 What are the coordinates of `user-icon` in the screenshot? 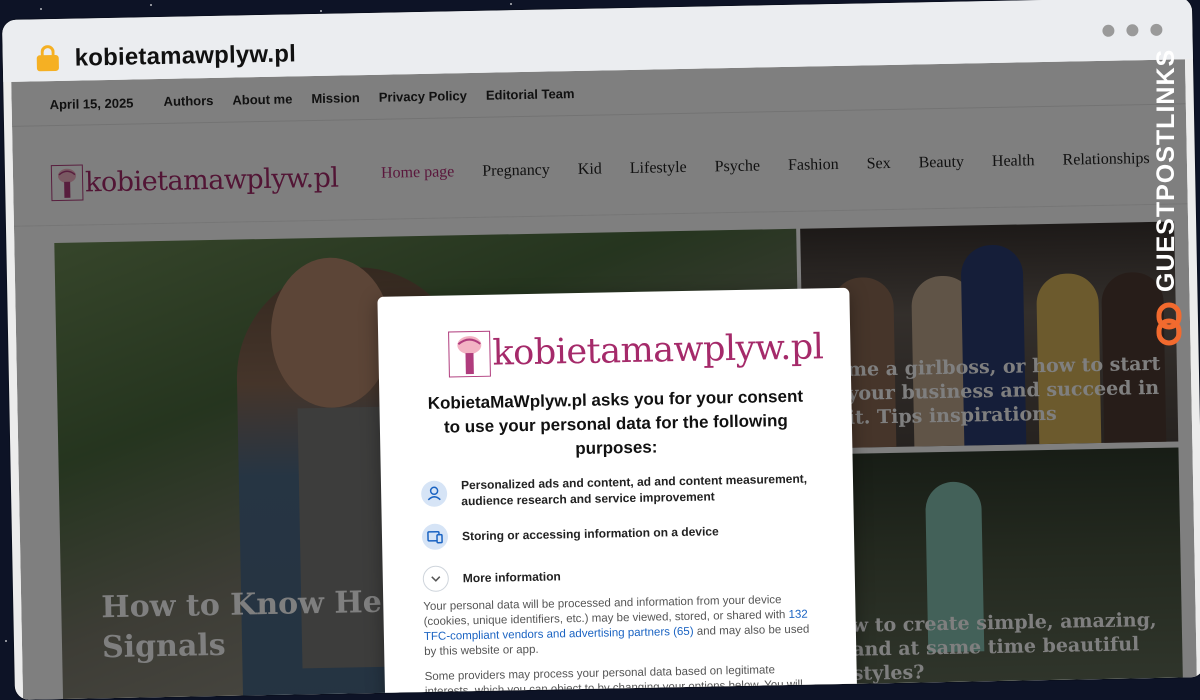 It's located at (434, 494).